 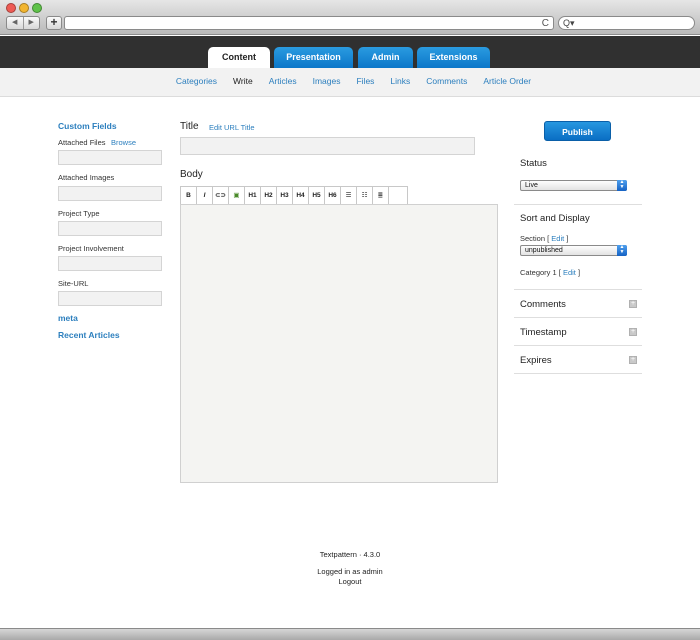 What do you see at coordinates (54, 23) in the screenshot?
I see `add-bookmark-button: +` at bounding box center [54, 23].